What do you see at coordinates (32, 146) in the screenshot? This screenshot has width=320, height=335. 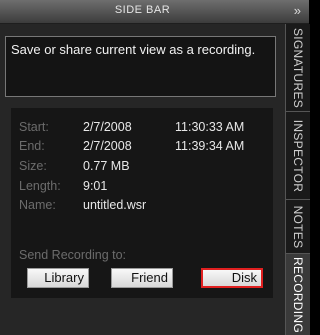 I see `end-label: End:` at bounding box center [32, 146].